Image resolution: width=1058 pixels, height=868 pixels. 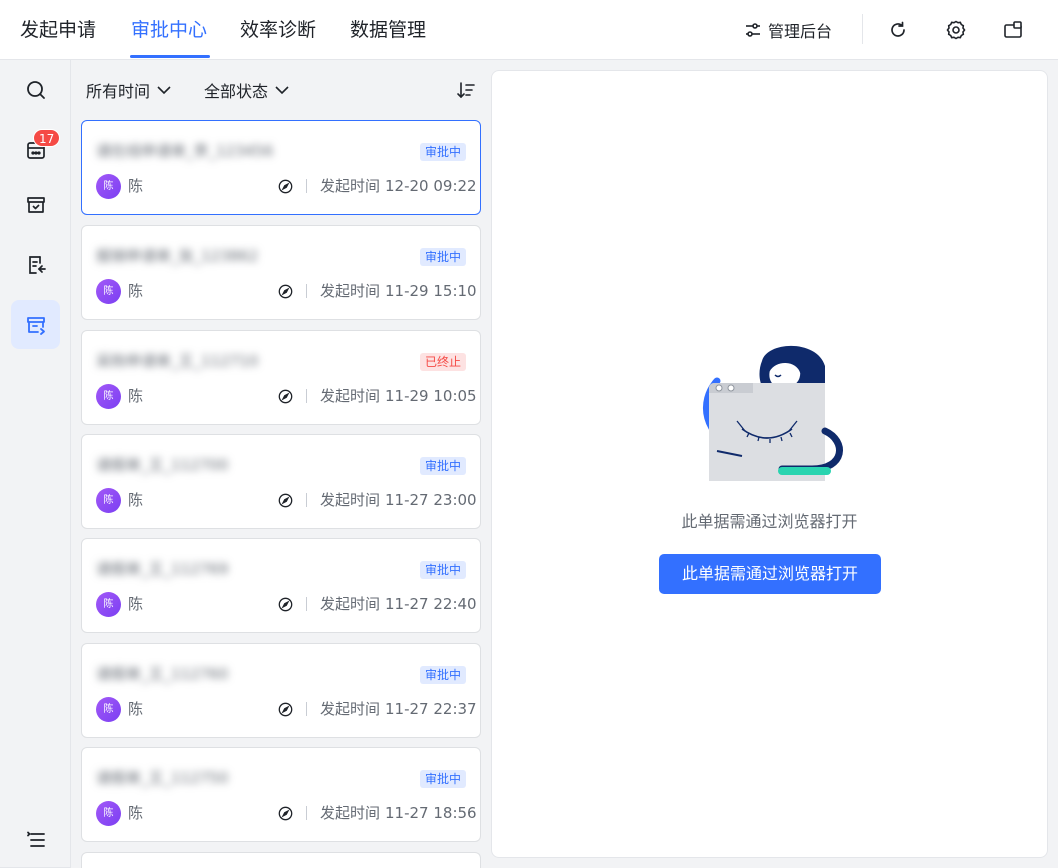 What do you see at coordinates (769, 521) in the screenshot?
I see `browser-required-message: 此单据需通过浏览器打开` at bounding box center [769, 521].